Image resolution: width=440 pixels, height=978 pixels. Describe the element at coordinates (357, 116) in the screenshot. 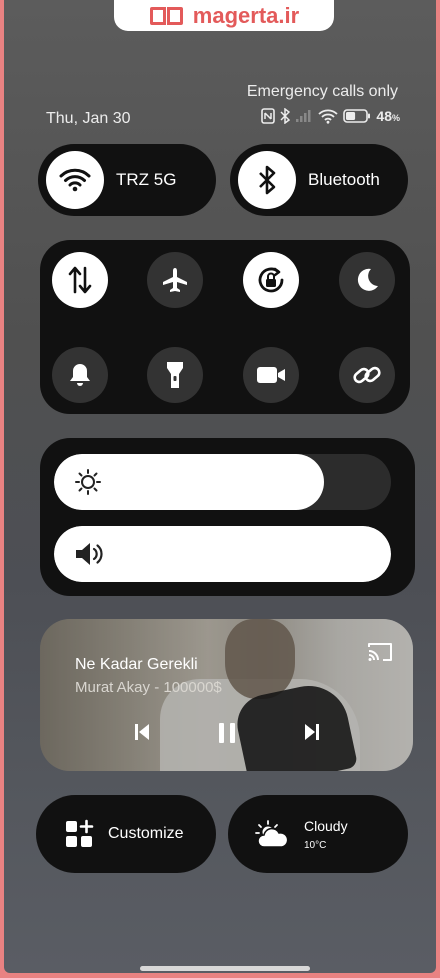

I see `battery-icon` at that location.